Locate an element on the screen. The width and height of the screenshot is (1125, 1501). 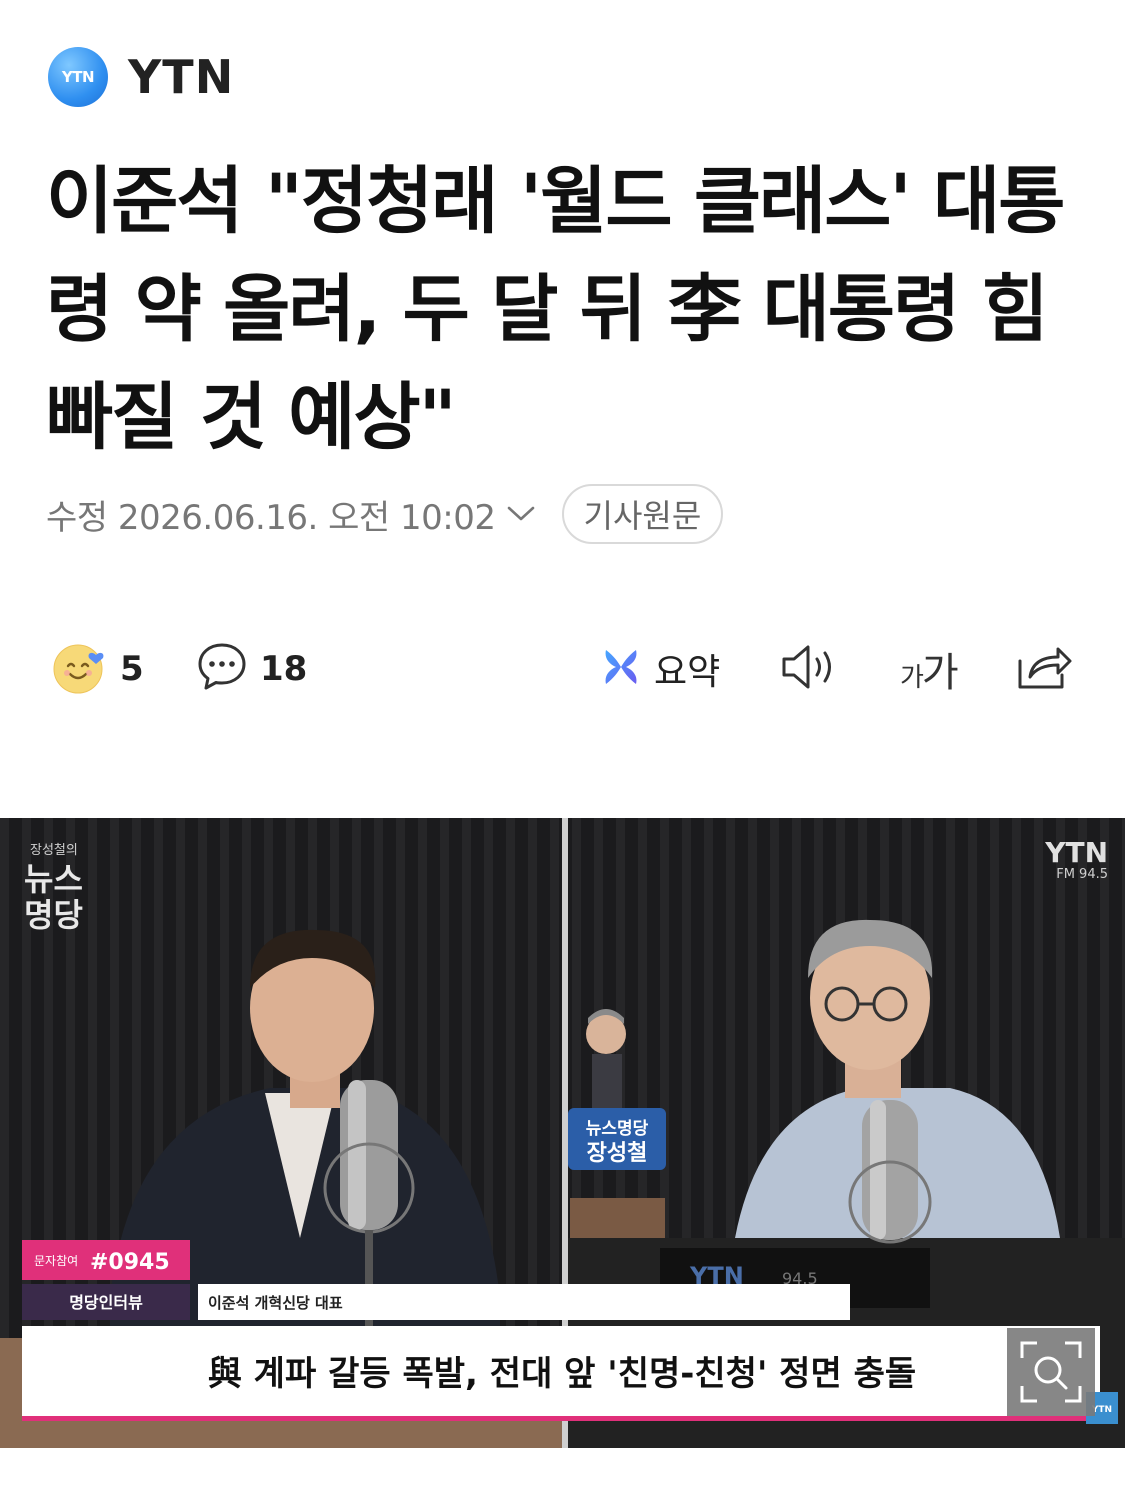
headline-caption: 與 계파 갈등 폭발, 전대 앞 '친명-친청' 정면 충돌 is located at coordinates (561, 1373).